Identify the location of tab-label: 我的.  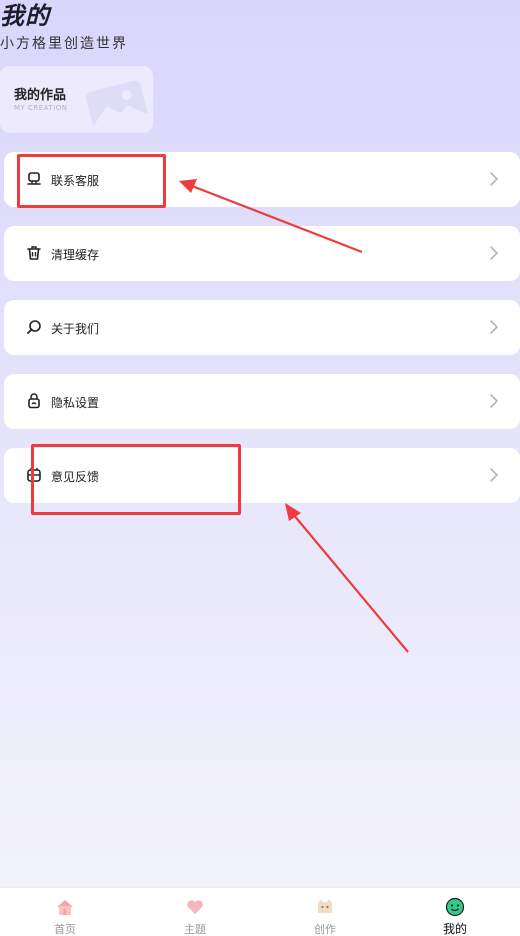
(454, 929).